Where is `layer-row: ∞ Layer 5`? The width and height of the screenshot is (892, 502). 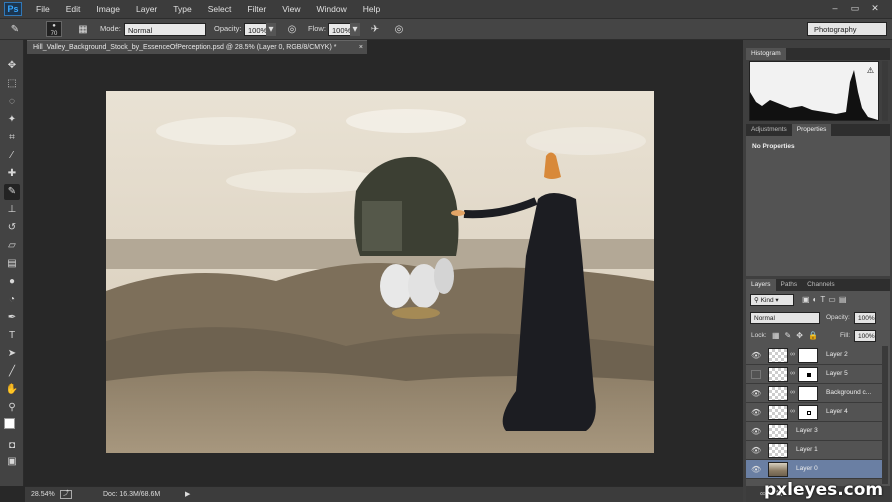 layer-row: ∞ Layer 5 is located at coordinates (814, 374).